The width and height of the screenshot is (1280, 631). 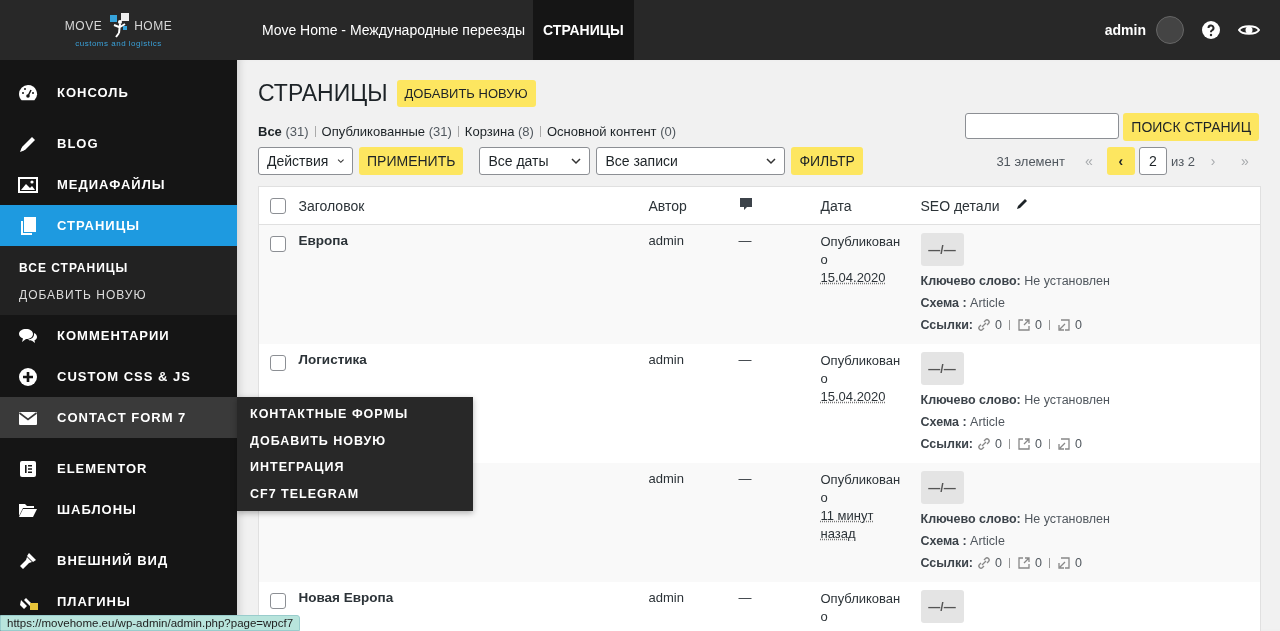 I want to click on sidebar-item: МЕДИАФАЙЛЫ, so click(x=118, y=184).